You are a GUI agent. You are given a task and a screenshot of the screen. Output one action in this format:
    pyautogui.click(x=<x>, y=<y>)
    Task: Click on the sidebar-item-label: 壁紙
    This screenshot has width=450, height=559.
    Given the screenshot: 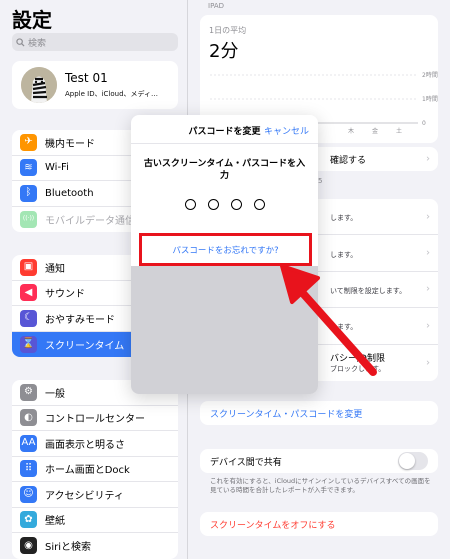 What is the action you would take?
    pyautogui.click(x=55, y=522)
    